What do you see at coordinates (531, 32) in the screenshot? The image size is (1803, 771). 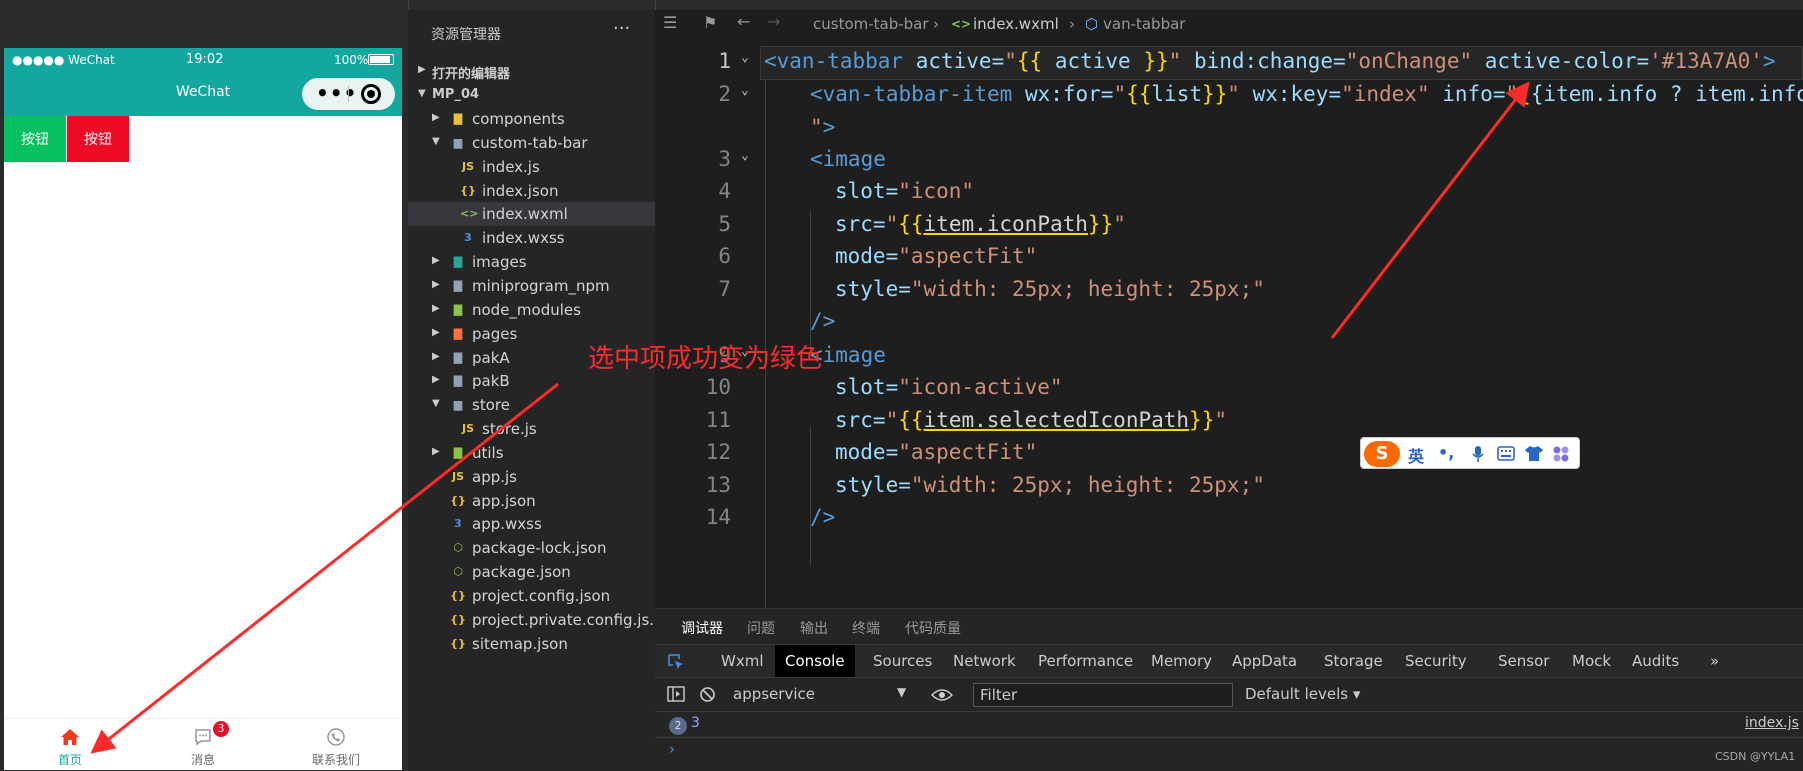 I see `explorer-header: 资源管理器 ···` at bounding box center [531, 32].